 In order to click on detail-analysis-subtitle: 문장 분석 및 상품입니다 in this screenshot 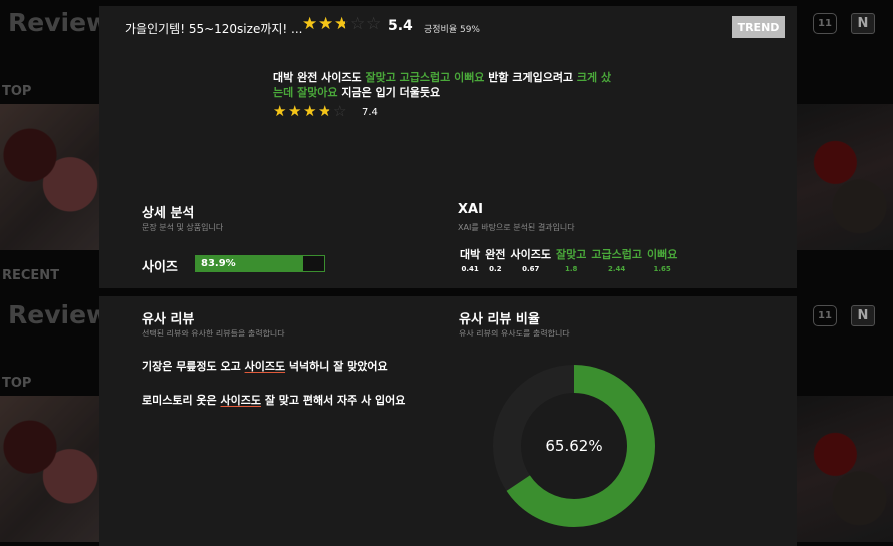, I will do `click(183, 227)`.